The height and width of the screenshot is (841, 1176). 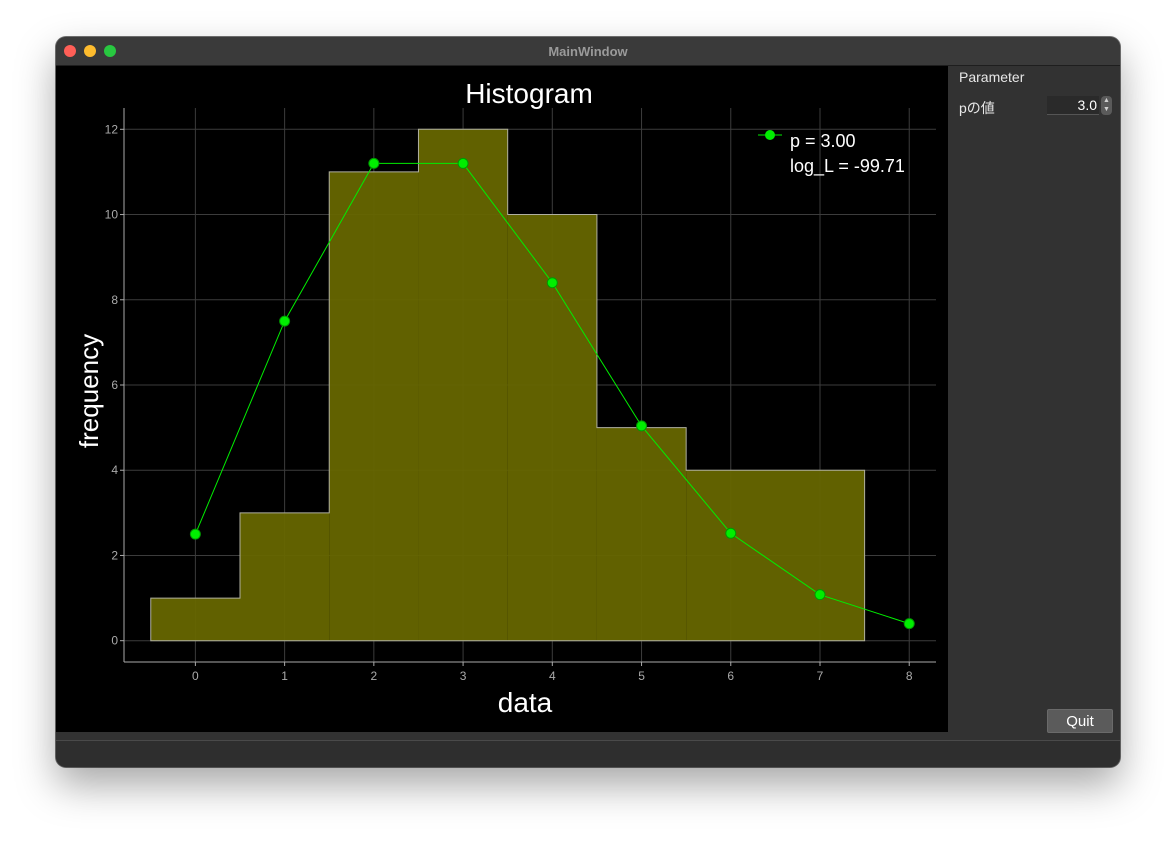 I want to click on x-tick-label: 8, so click(x=909, y=676).